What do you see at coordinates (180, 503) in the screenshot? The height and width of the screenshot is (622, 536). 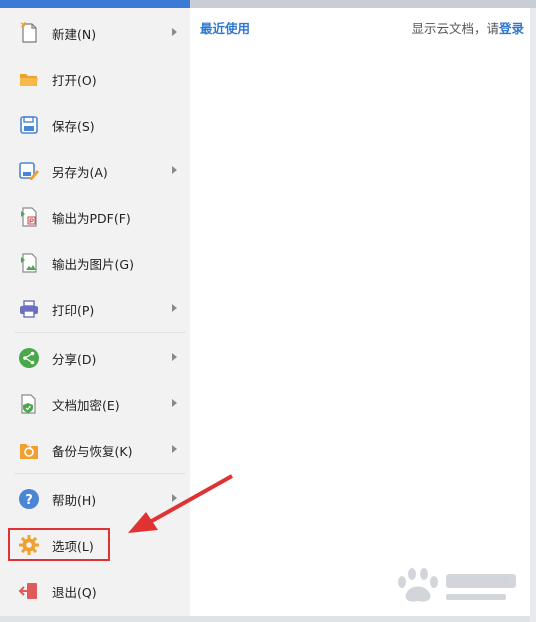 I see `annotation-arrow` at bounding box center [180, 503].